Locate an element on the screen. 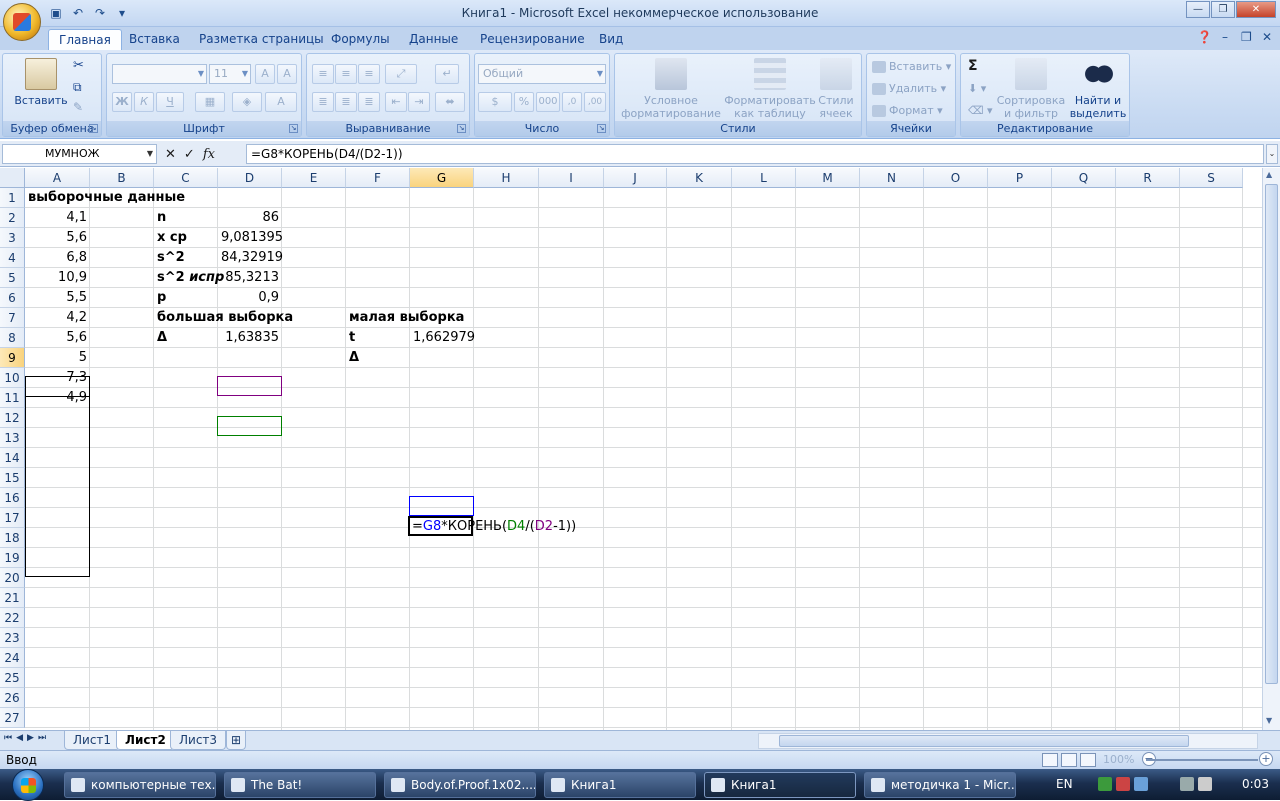 The height and width of the screenshot is (801, 1280). delete-cells-button: Удалить ▾ is located at coordinates (909, 89).